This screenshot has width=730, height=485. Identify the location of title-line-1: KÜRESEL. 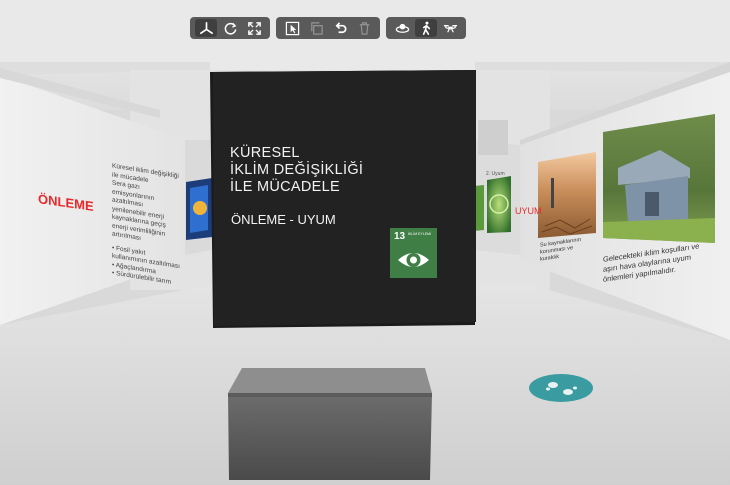
(265, 153).